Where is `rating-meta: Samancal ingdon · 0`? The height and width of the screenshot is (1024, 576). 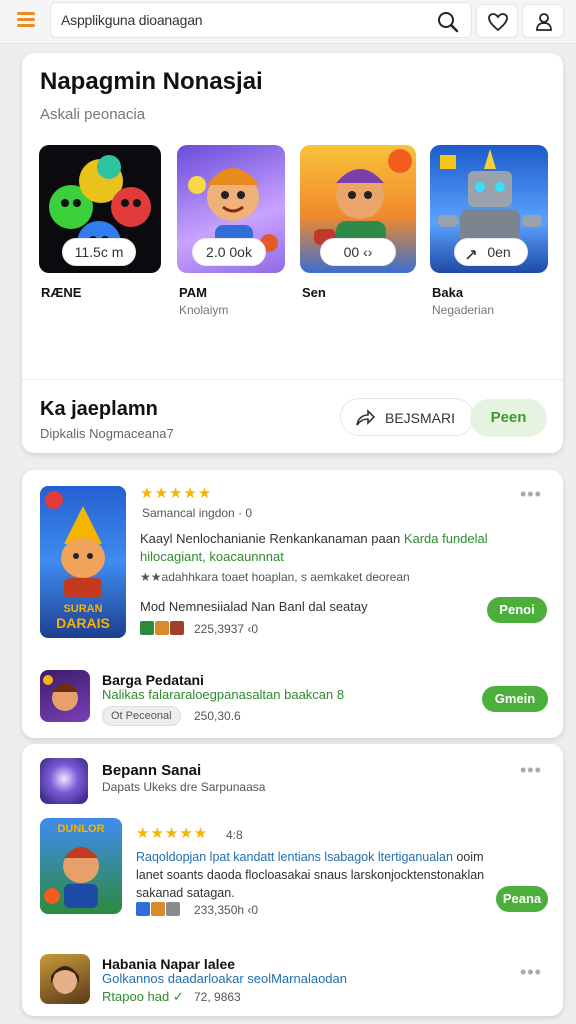
rating-meta: Samancal ingdon · 0 is located at coordinates (197, 513).